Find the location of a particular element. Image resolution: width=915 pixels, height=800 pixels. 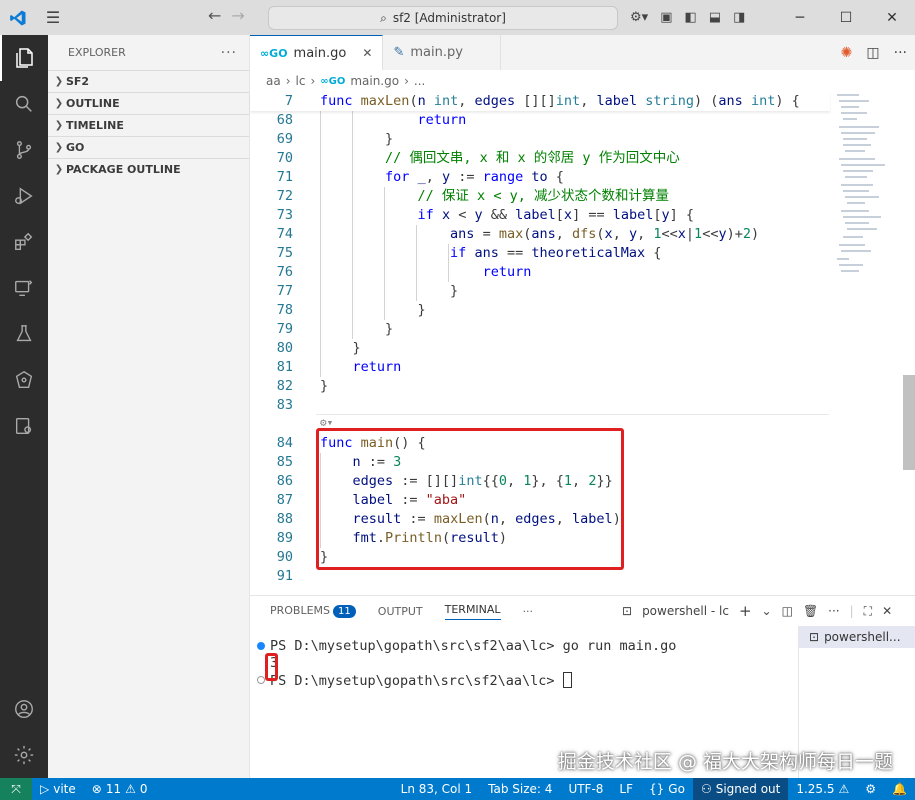

tab-main-go: ∞GO main.go ✕ is located at coordinates (317, 52).